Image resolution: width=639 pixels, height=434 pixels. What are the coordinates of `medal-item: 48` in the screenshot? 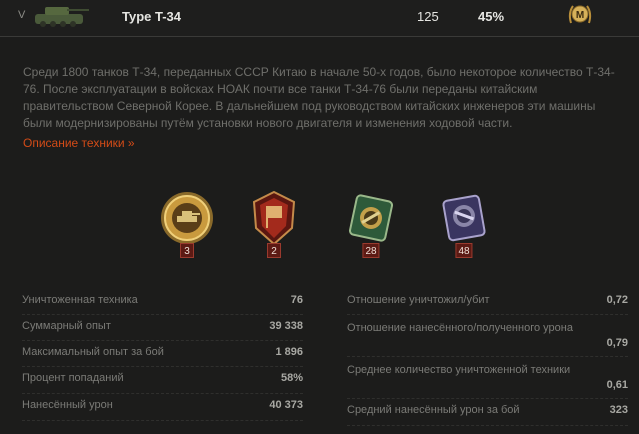 It's located at (464, 223).